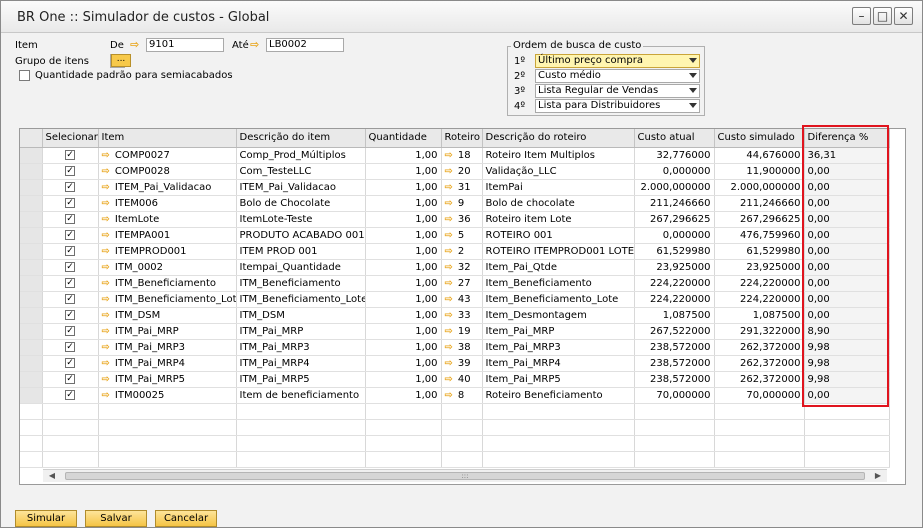 This screenshot has height=528, width=923. What do you see at coordinates (558, 283) in the screenshot?
I see `routing-description-cell: Item_Beneficiamento` at bounding box center [558, 283].